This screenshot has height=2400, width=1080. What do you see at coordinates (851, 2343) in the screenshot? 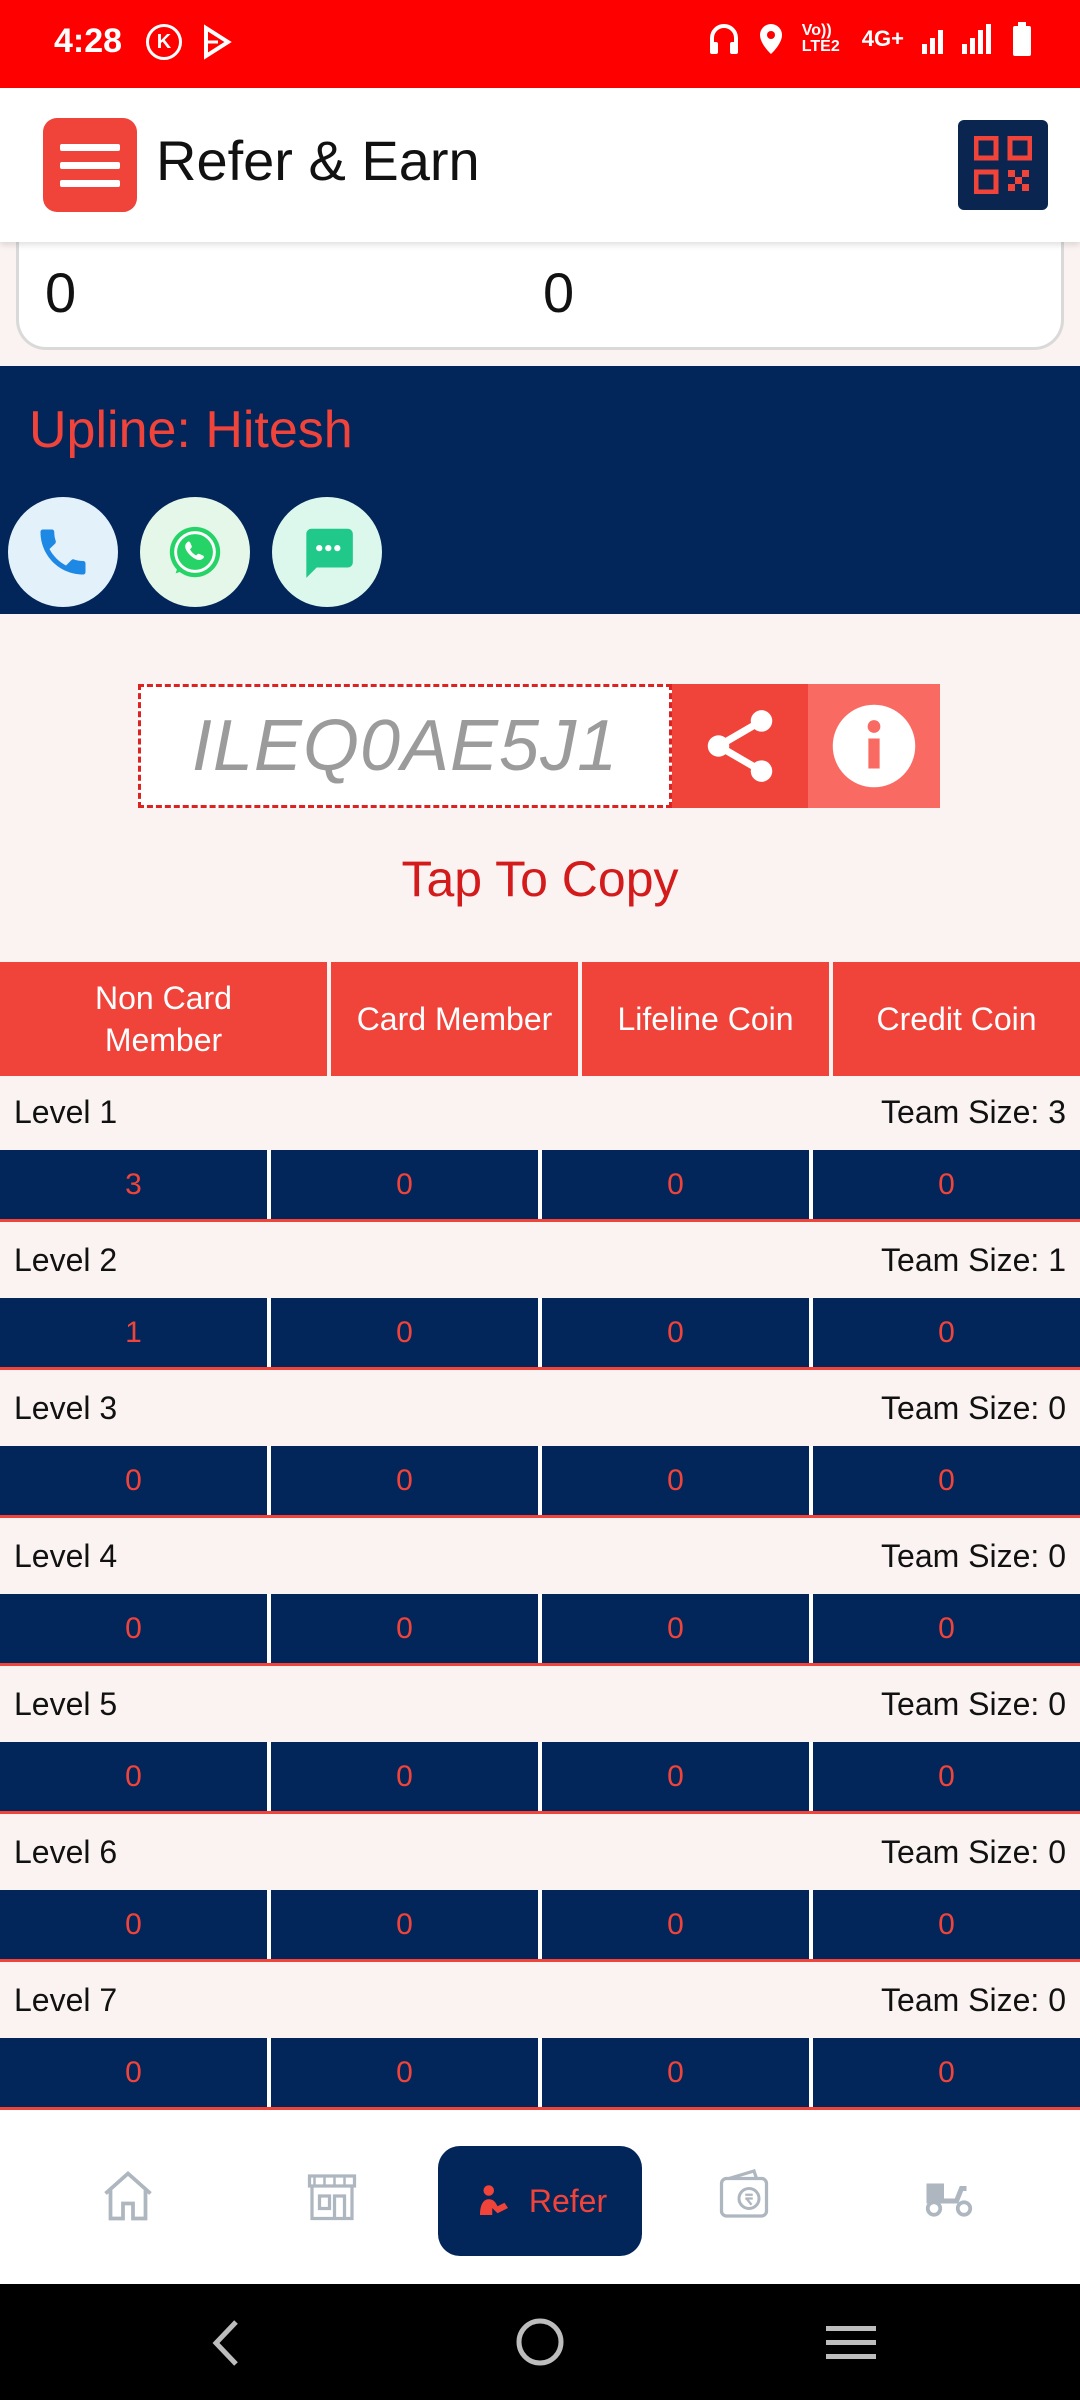
I see `recents-icon` at bounding box center [851, 2343].